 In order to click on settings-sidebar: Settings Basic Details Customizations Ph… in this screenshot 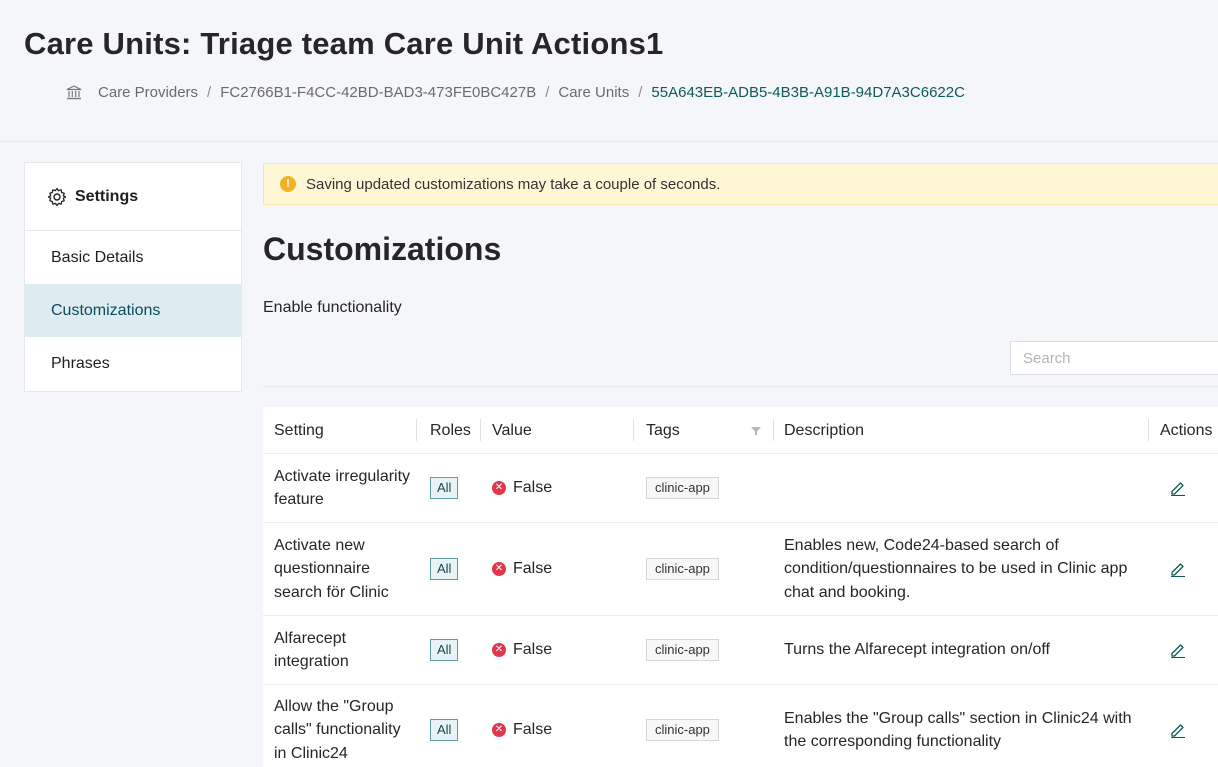, I will do `click(133, 277)`.